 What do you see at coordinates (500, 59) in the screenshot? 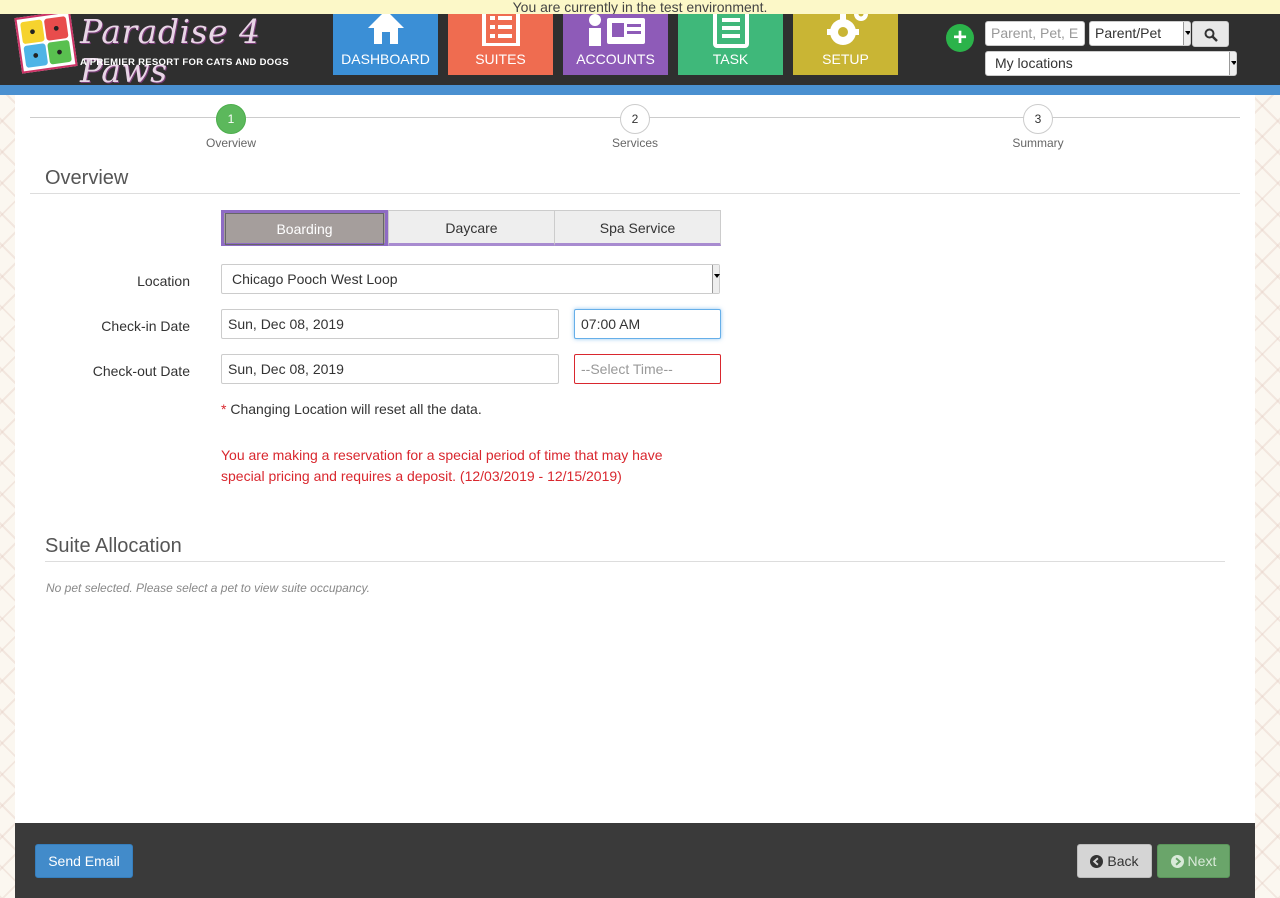
I see `nav-suites-label: SUITES` at bounding box center [500, 59].